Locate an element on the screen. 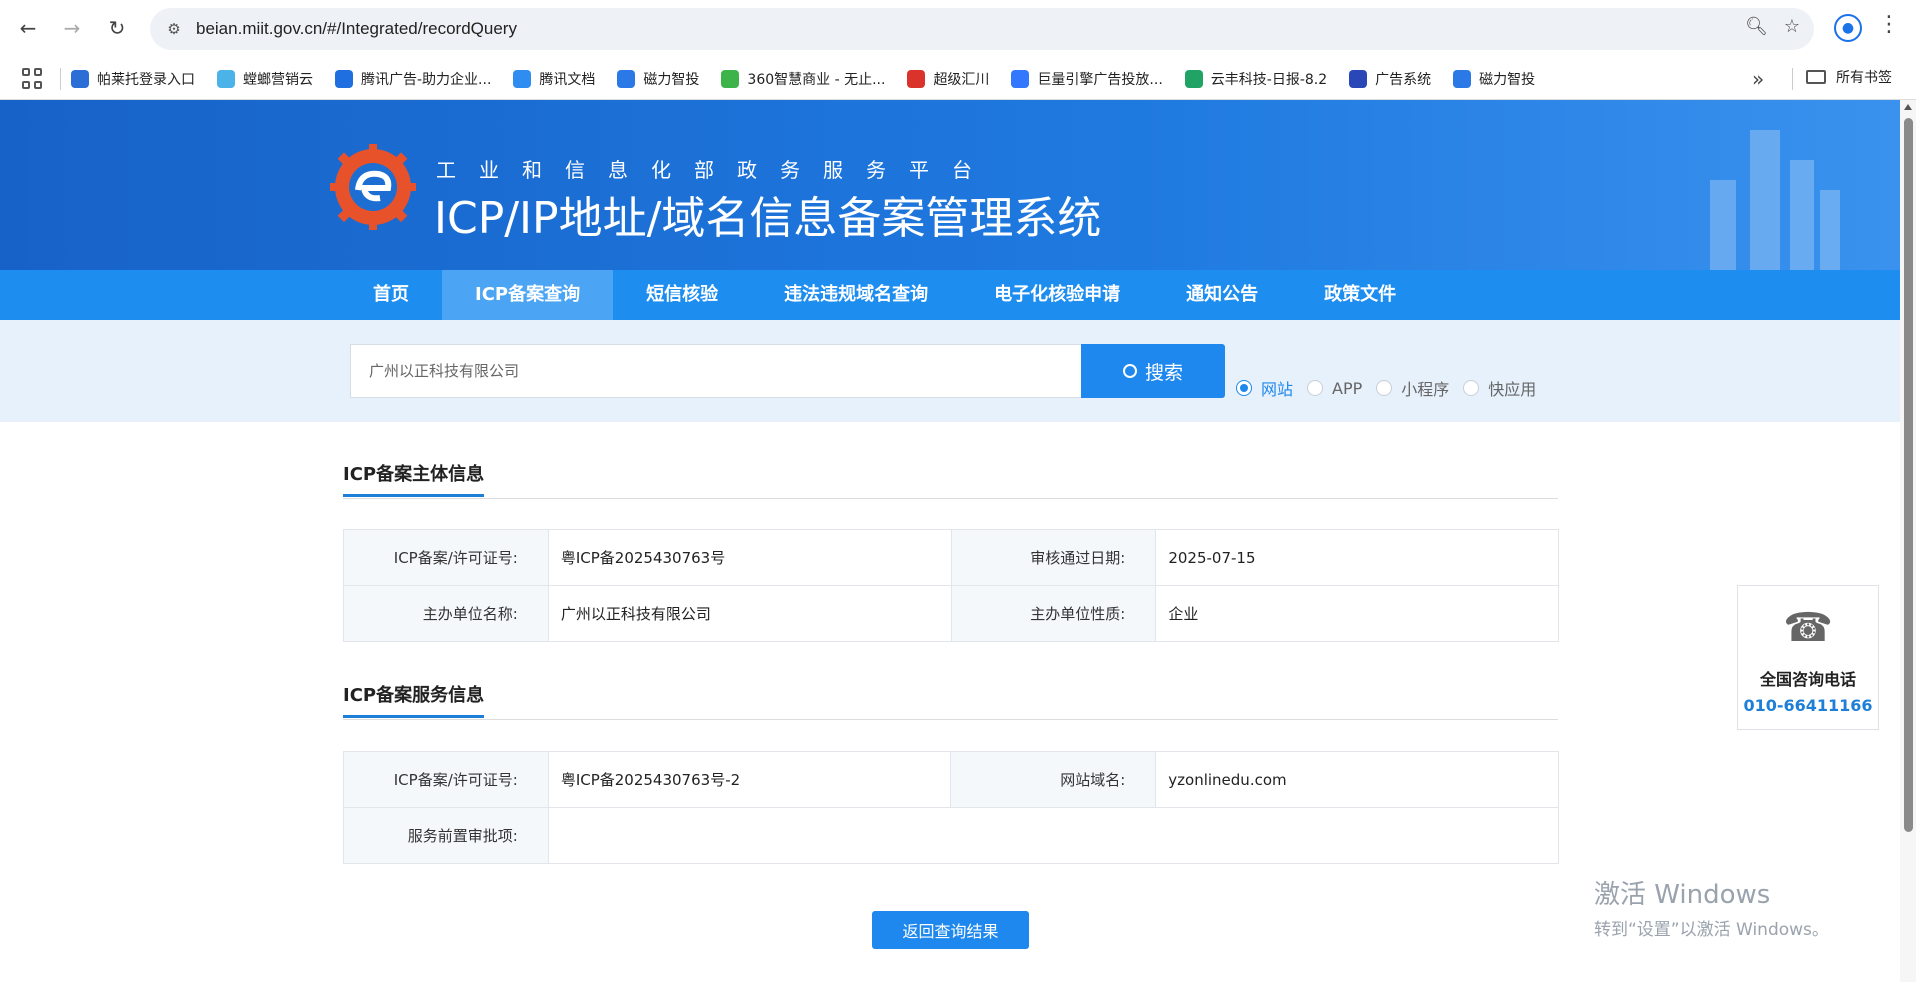  site-title: ICP/IP地址/域名信息备案管理系统 is located at coordinates (768, 218).